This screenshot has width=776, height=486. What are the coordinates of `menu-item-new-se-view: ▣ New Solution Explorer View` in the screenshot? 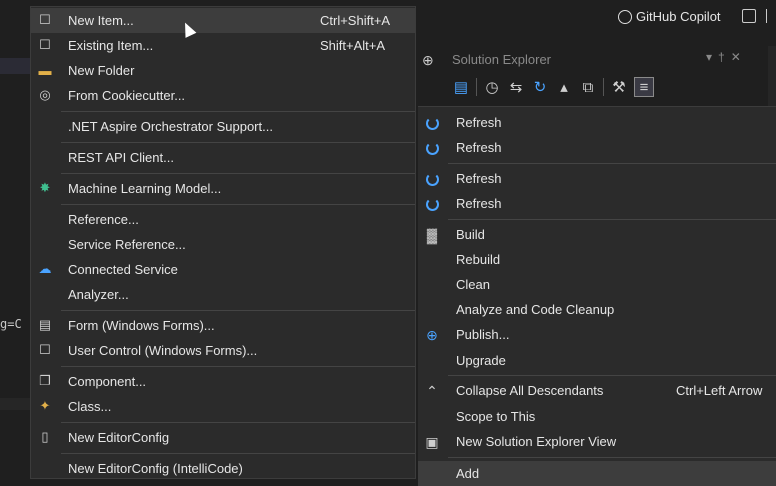 It's located at (597, 441).